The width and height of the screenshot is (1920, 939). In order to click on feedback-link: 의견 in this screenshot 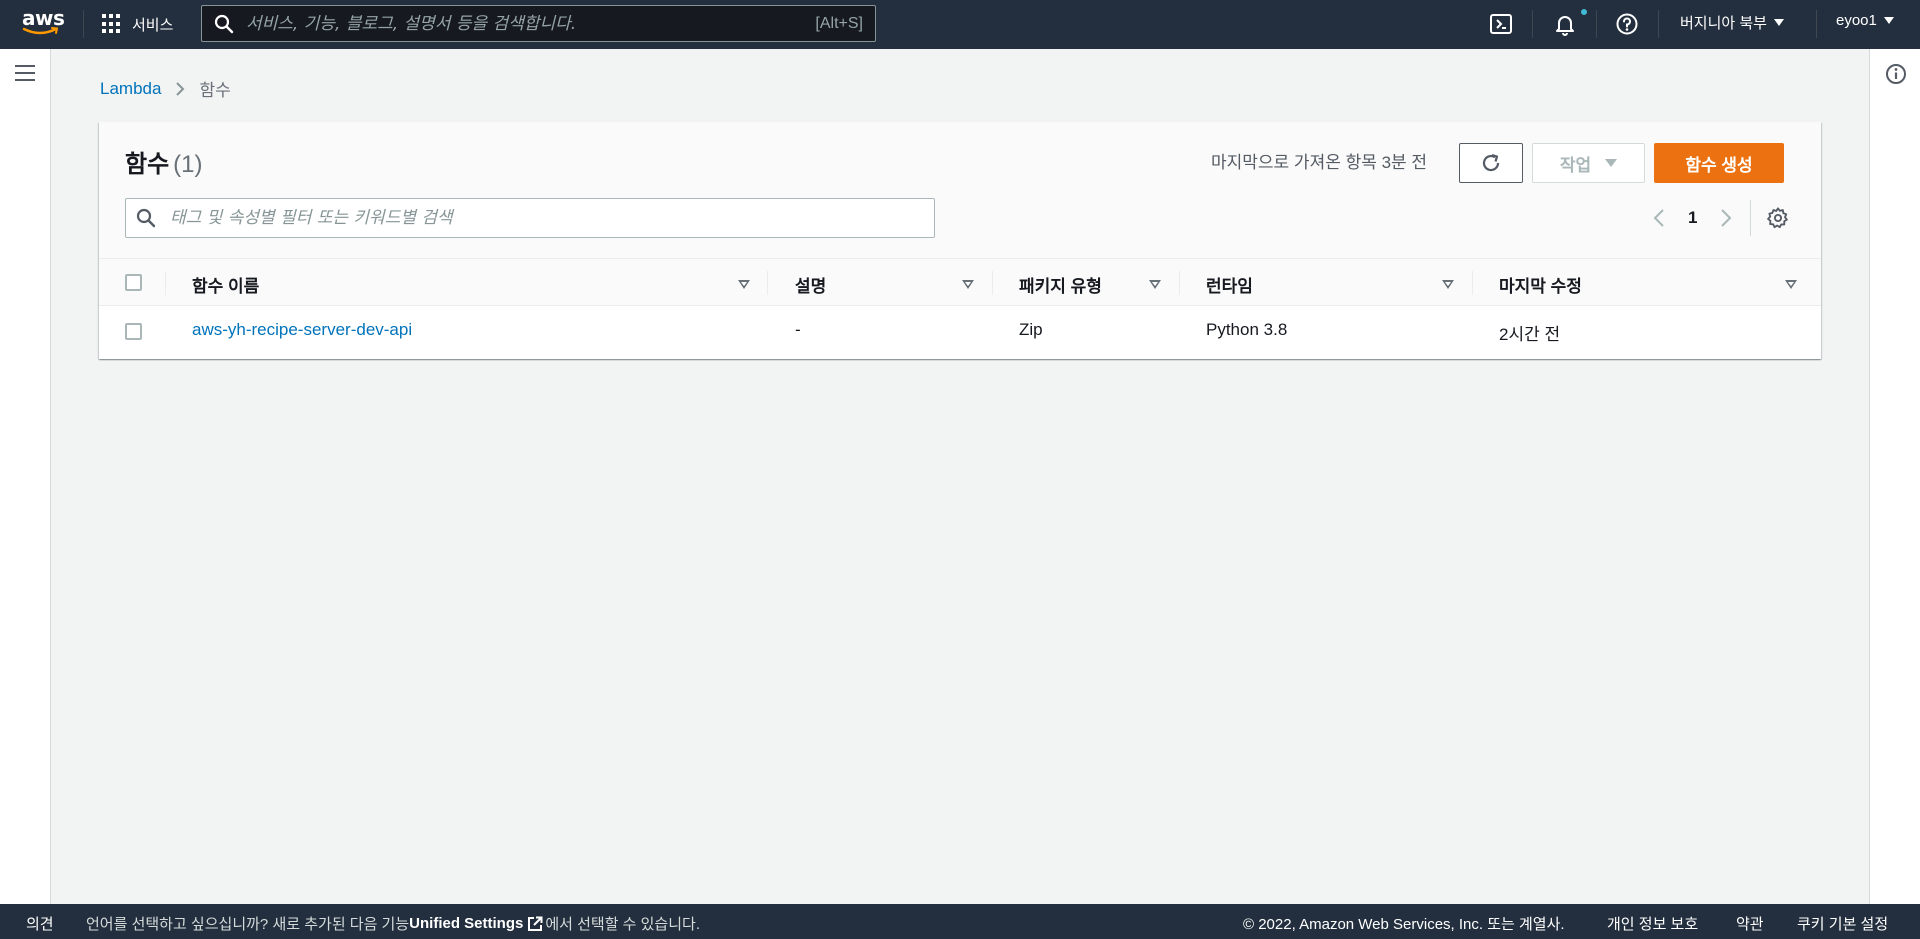, I will do `click(40, 923)`.